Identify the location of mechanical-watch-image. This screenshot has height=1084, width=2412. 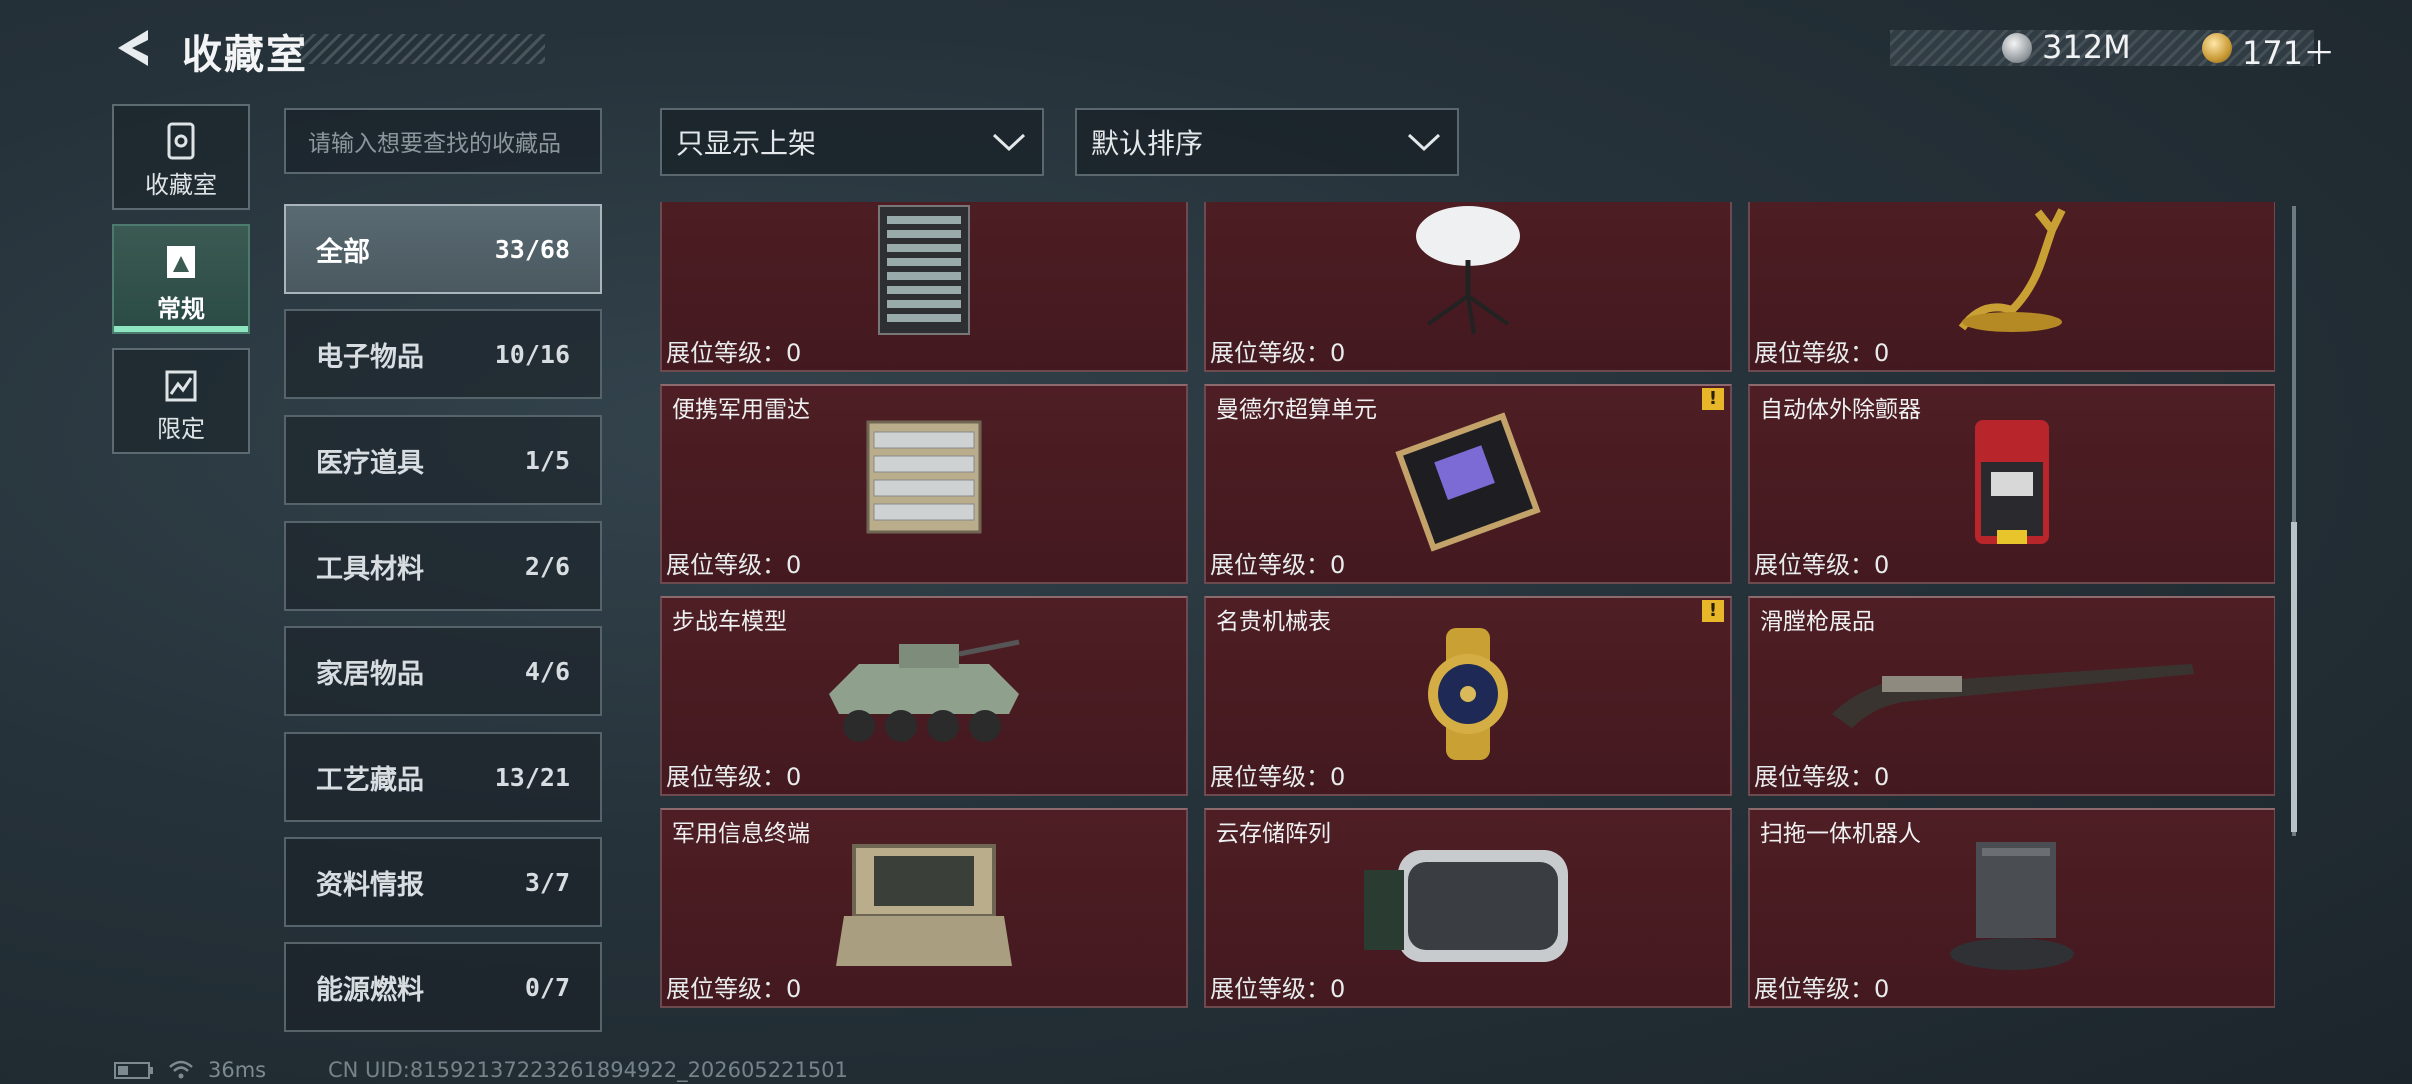
(1468, 696).